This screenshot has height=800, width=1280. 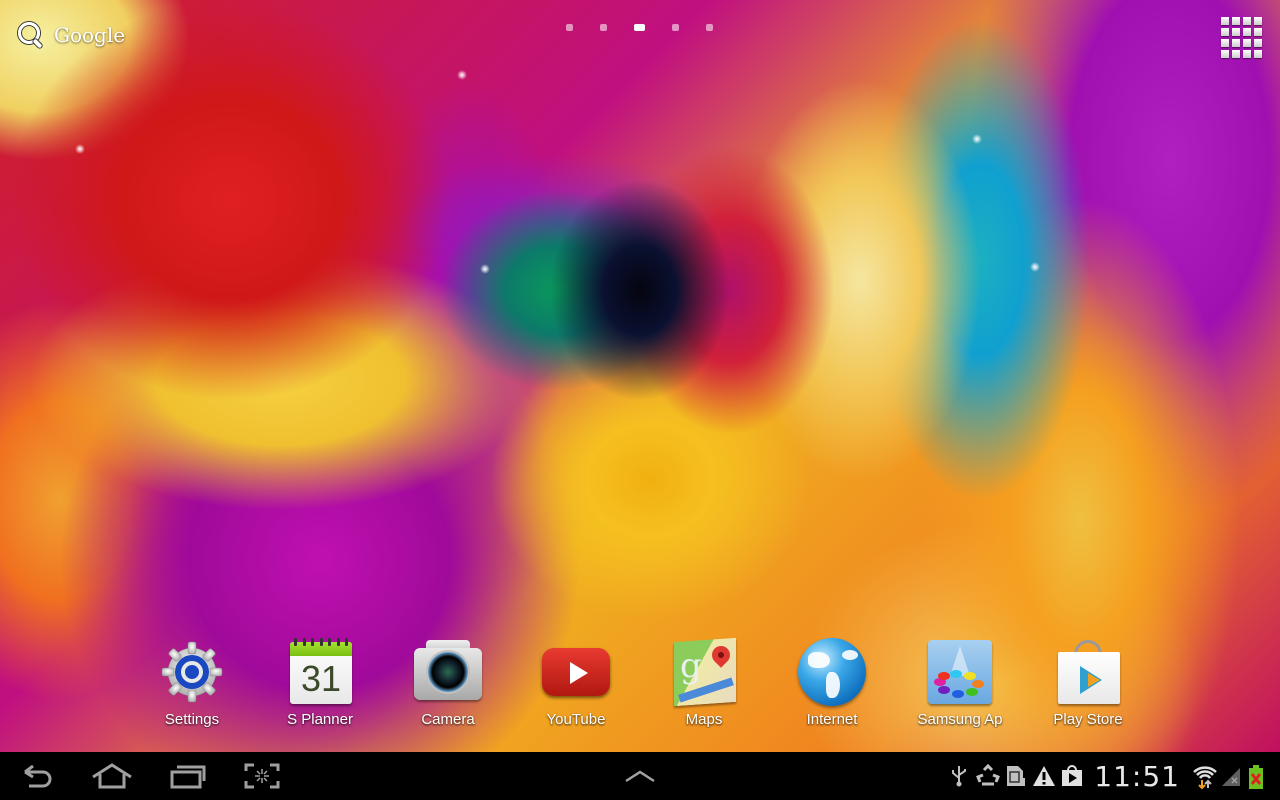 What do you see at coordinates (320, 719) in the screenshot?
I see `app-label: S Planner` at bounding box center [320, 719].